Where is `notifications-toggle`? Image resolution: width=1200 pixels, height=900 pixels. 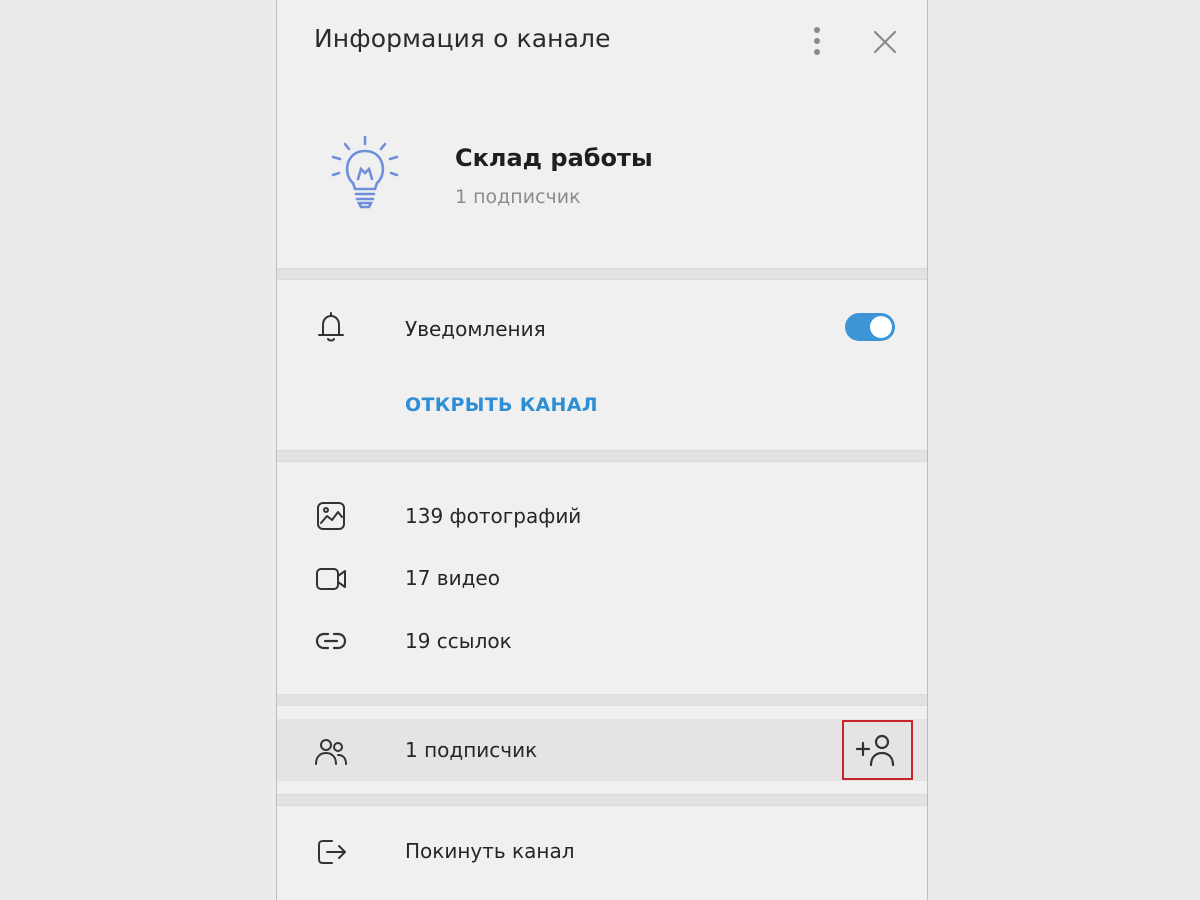
notifications-toggle is located at coordinates (870, 327).